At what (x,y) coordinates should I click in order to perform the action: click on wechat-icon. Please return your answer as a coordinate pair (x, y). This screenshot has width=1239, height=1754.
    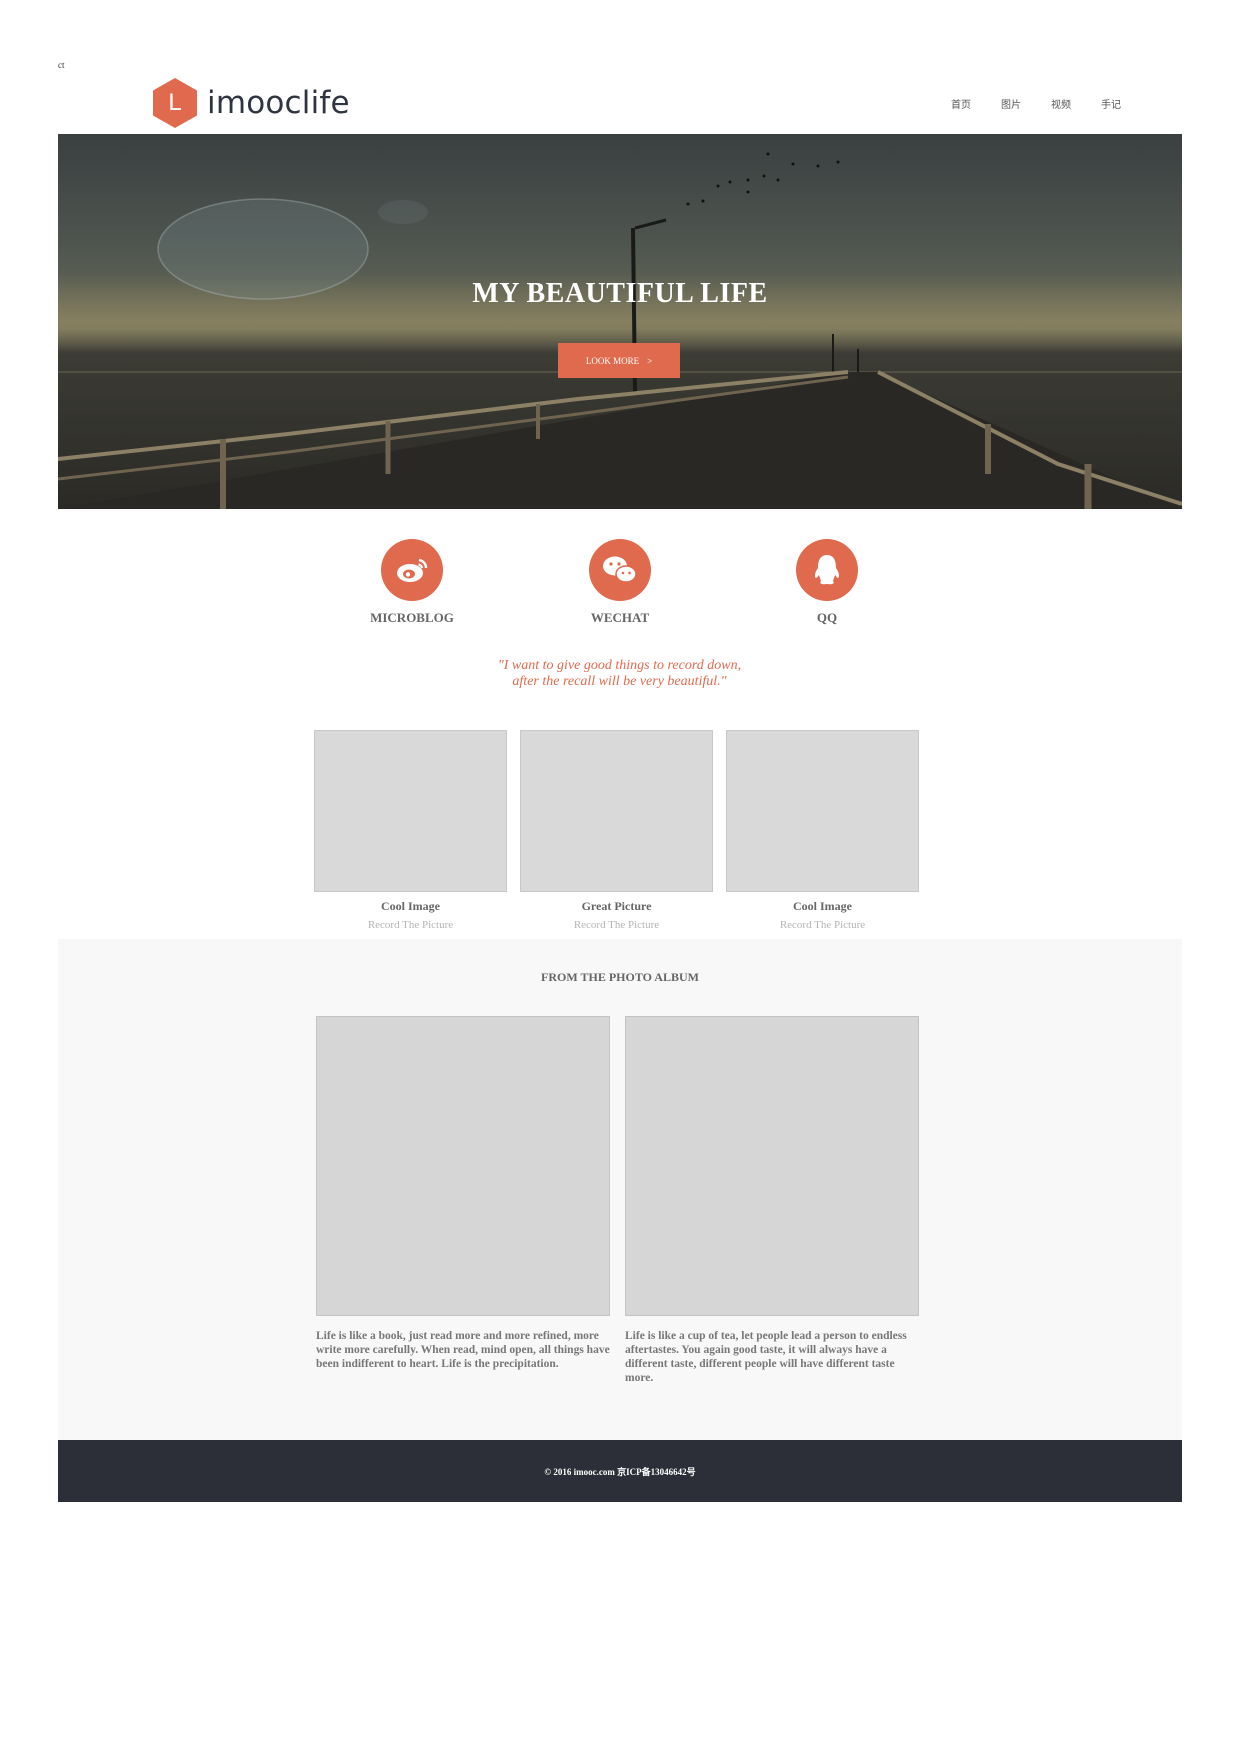
    Looking at the image, I should click on (620, 570).